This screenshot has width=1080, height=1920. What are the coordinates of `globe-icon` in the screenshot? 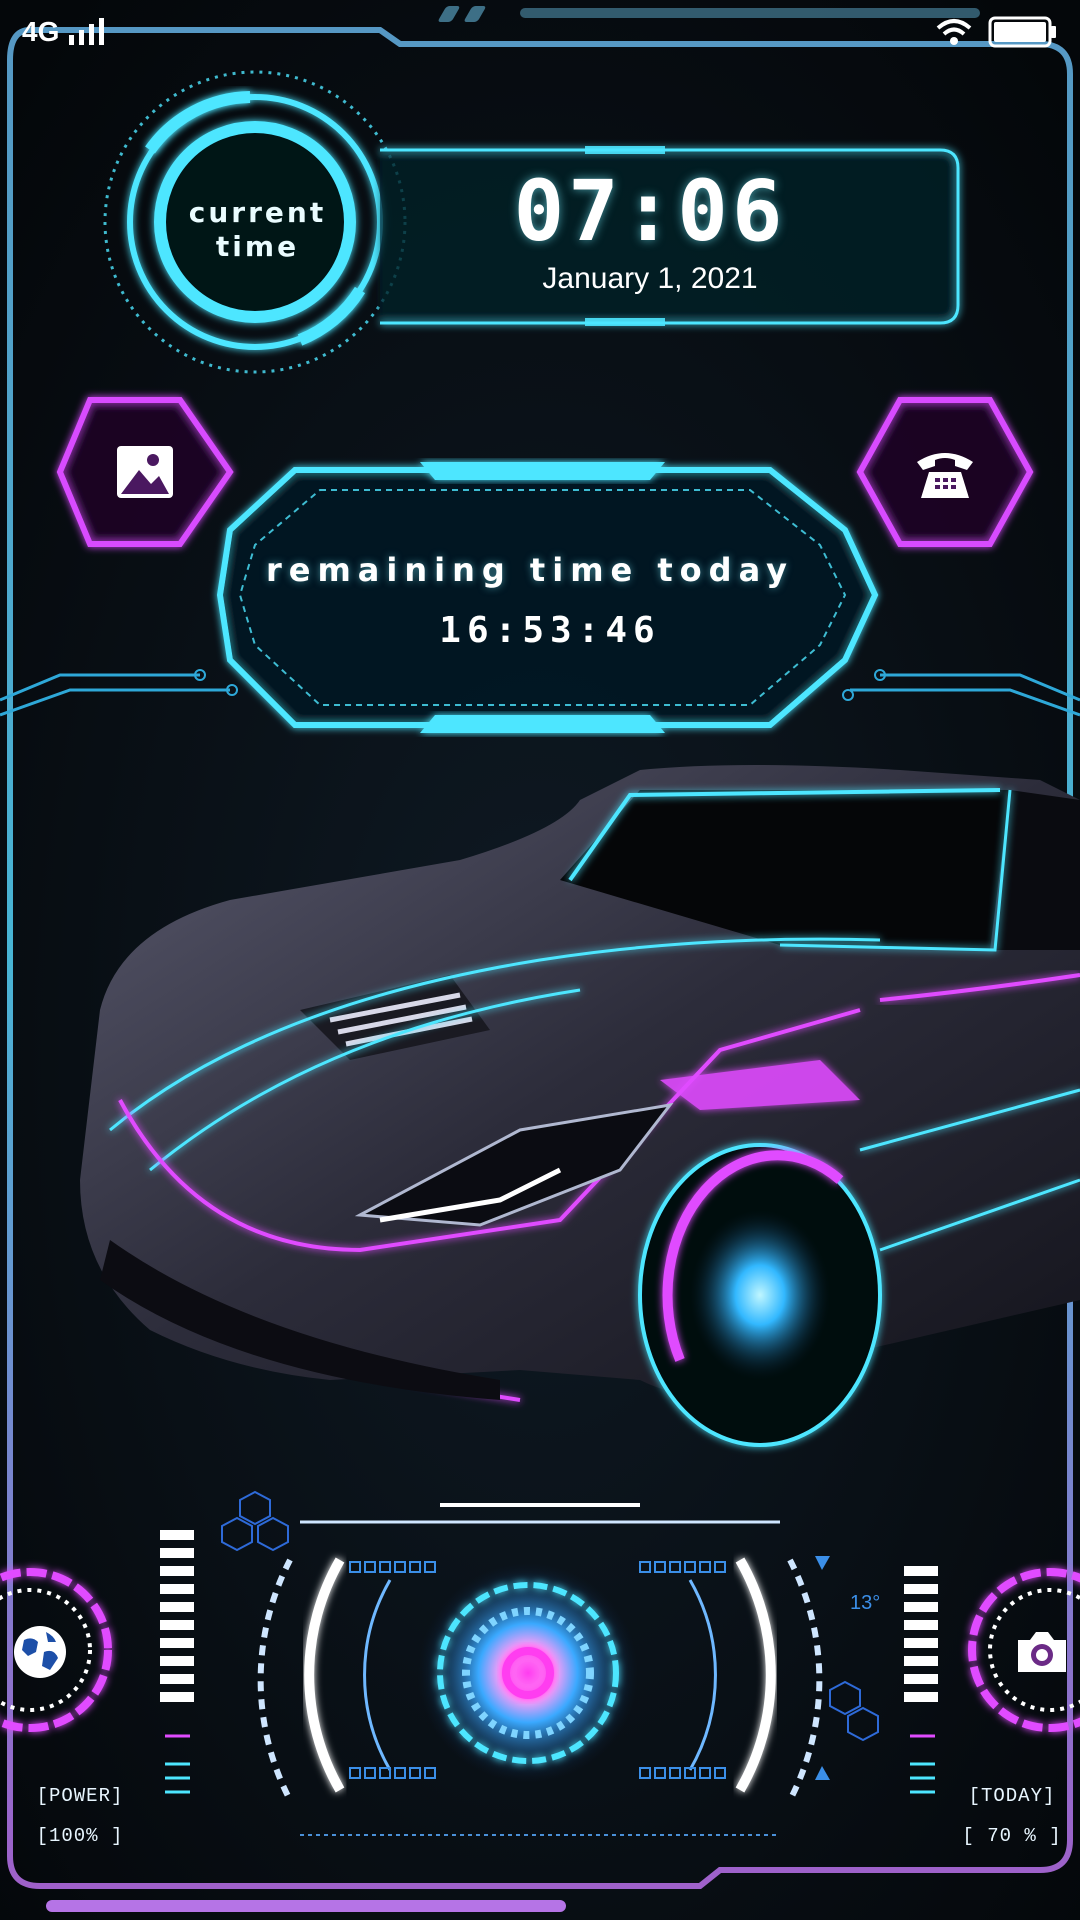 It's located at (40, 1652).